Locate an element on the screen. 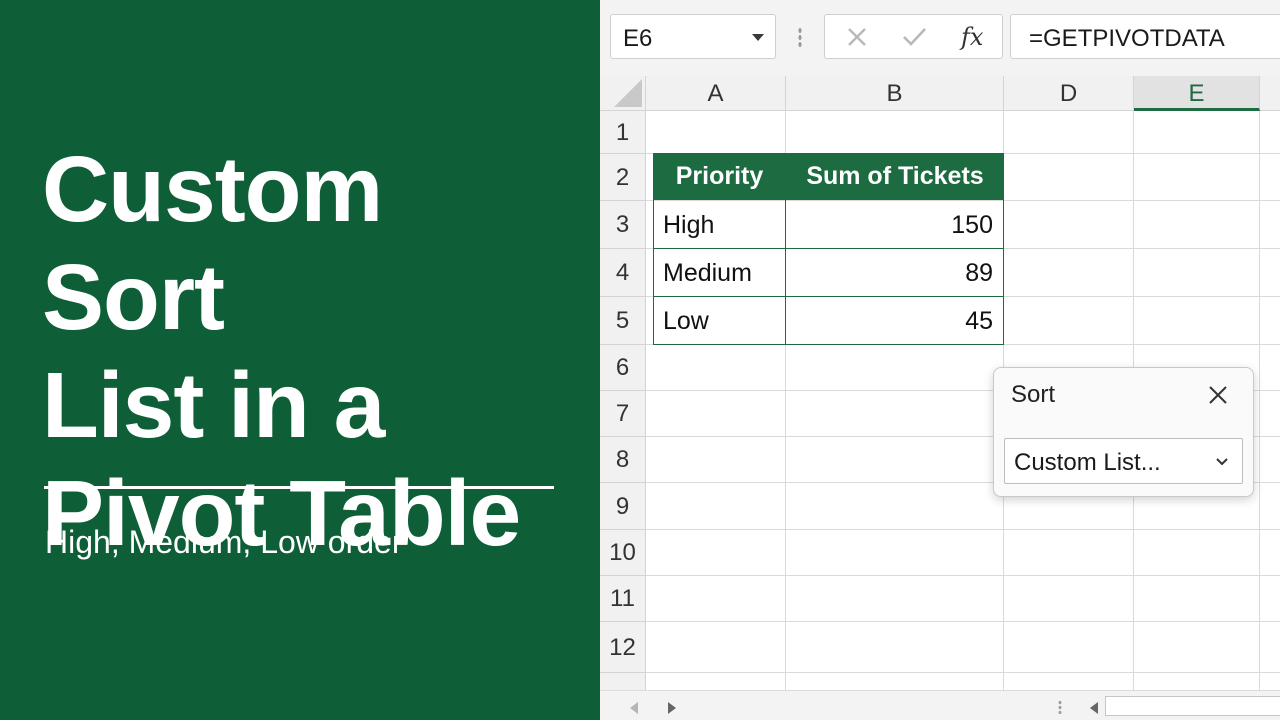 The image size is (1280, 720). title-line-2: List in a is located at coordinates (213, 405).